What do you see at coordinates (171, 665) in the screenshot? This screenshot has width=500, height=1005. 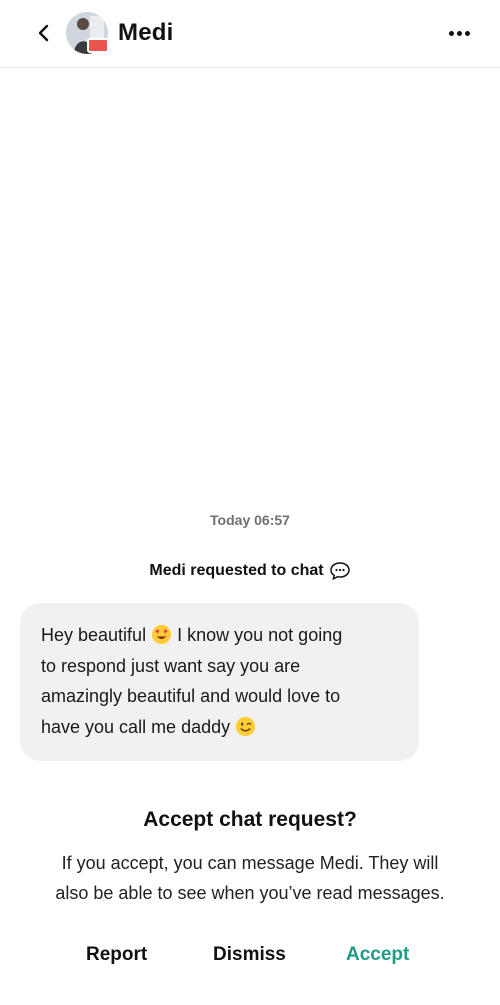 I see `message-line: to respond just want say you are` at bounding box center [171, 665].